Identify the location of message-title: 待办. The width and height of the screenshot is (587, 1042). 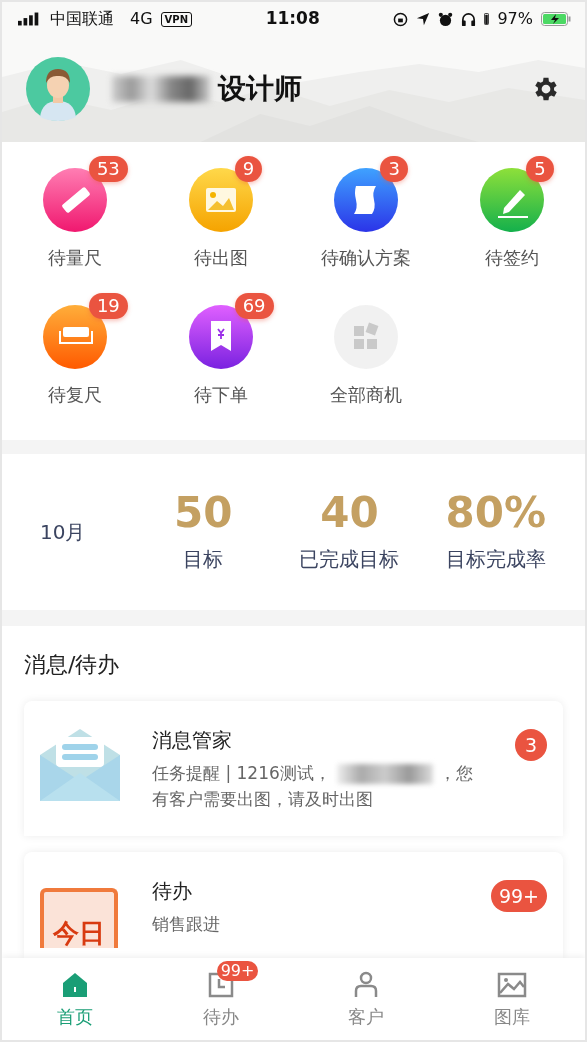
(172, 891).